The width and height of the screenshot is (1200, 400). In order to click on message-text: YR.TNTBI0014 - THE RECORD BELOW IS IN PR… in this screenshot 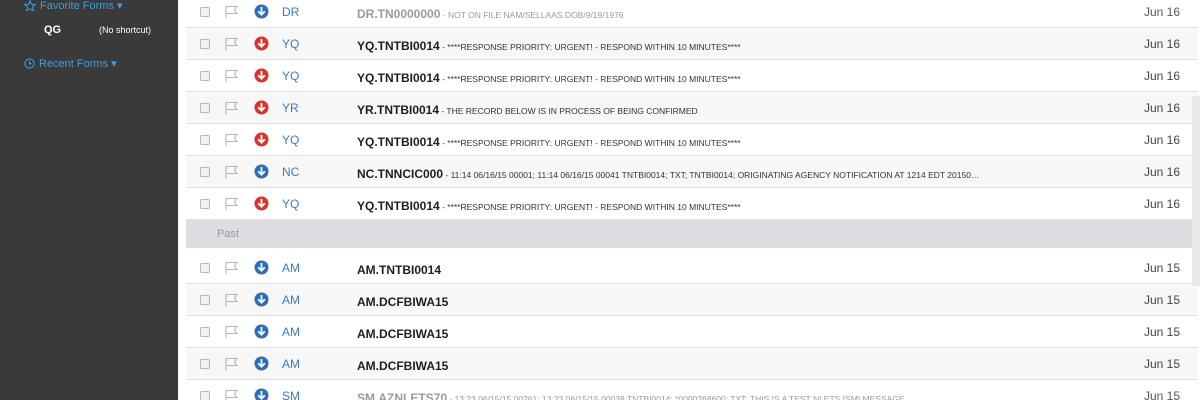, I will do `click(737, 110)`.